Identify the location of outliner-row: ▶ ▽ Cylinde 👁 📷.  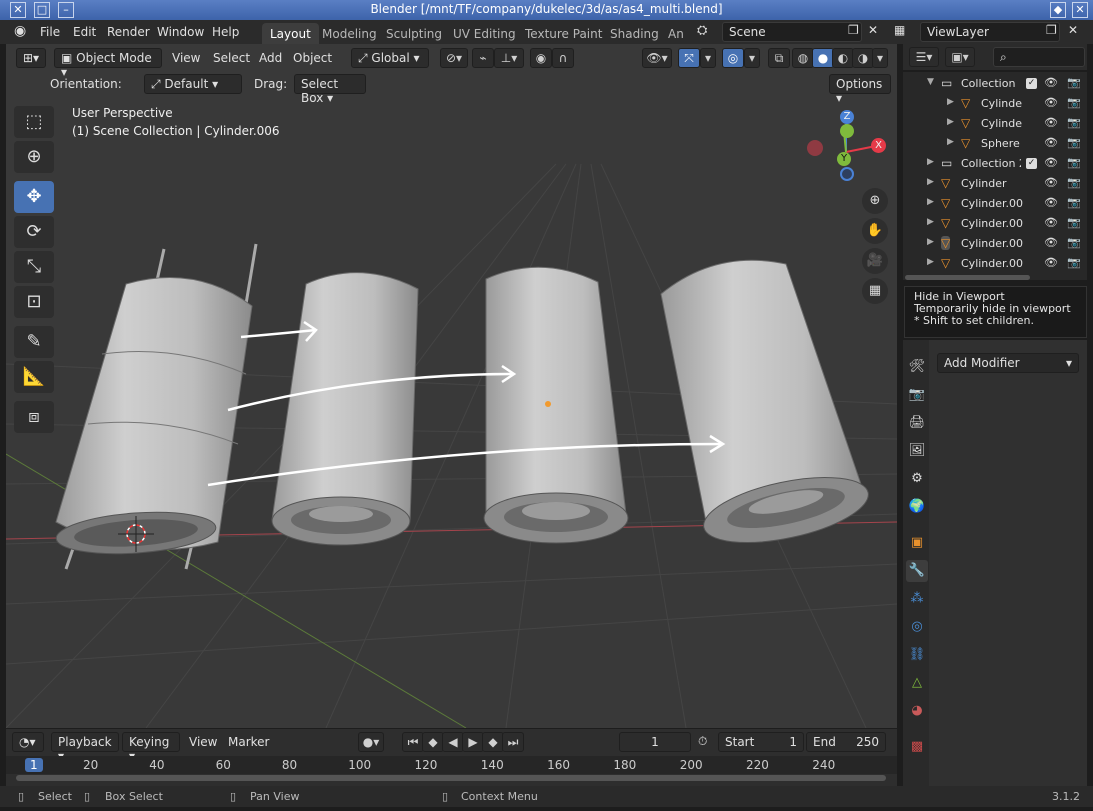
(995, 104).